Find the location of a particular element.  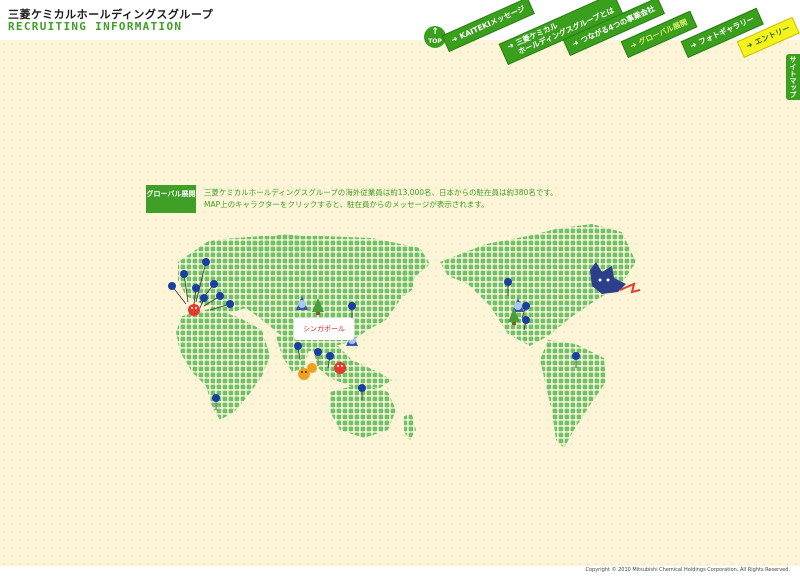

landmass-new-zealand is located at coordinates (410, 427).